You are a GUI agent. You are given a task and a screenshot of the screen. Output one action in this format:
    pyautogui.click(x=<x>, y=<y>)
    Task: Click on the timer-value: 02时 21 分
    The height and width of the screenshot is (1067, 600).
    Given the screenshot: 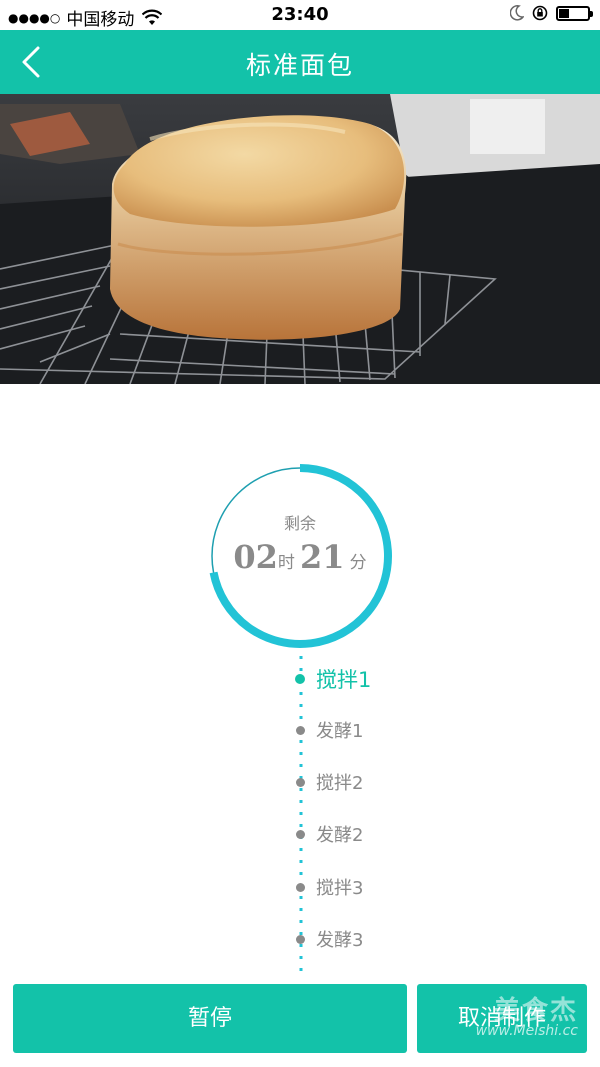 What is the action you would take?
    pyautogui.click(x=300, y=557)
    